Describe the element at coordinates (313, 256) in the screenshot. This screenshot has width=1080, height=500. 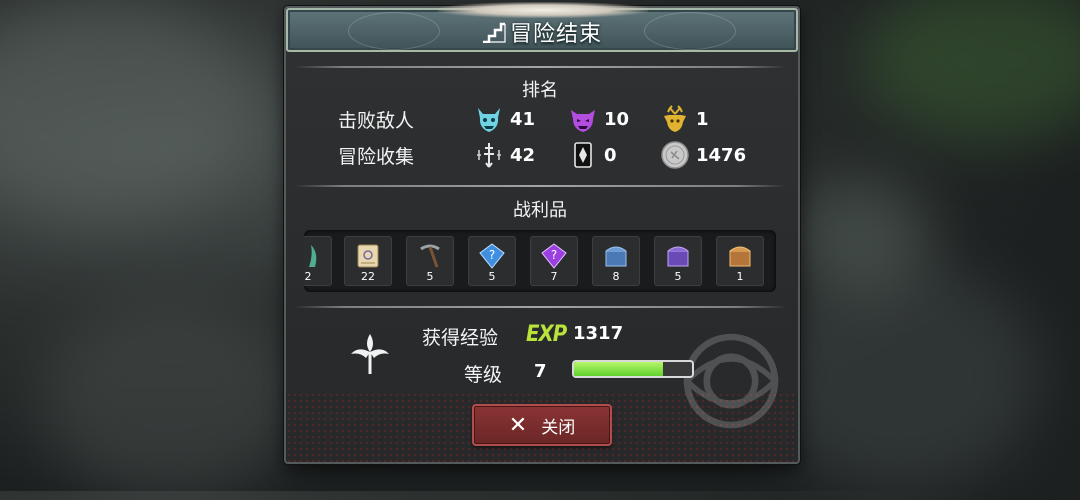
I see `green-shard-icon` at that location.